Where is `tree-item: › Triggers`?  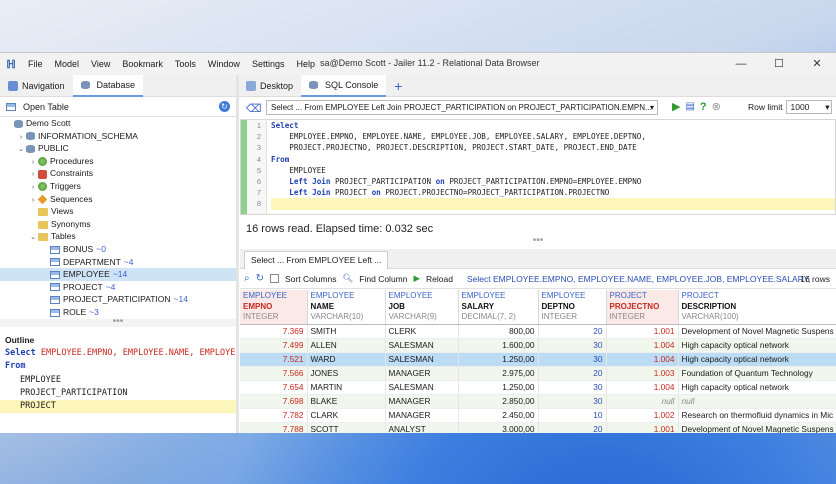 tree-item: › Triggers is located at coordinates (118, 186).